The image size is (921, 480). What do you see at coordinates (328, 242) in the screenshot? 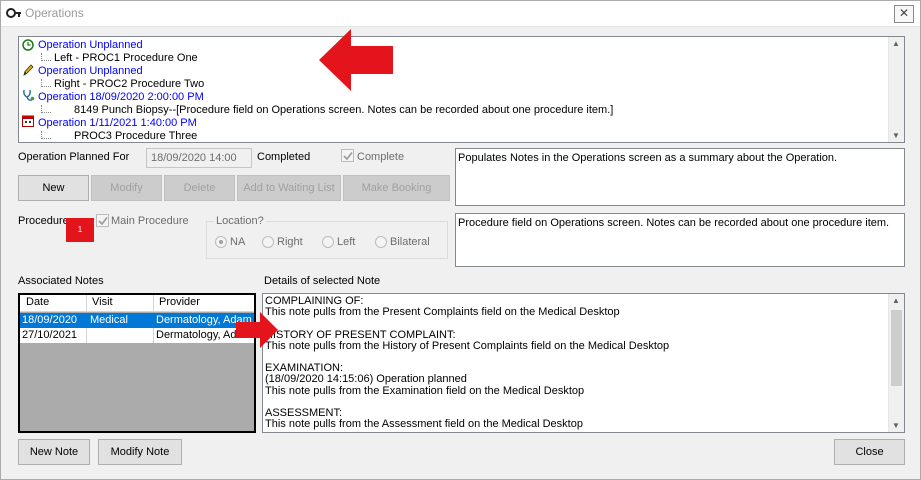
I see `location-radio-left` at bounding box center [328, 242].